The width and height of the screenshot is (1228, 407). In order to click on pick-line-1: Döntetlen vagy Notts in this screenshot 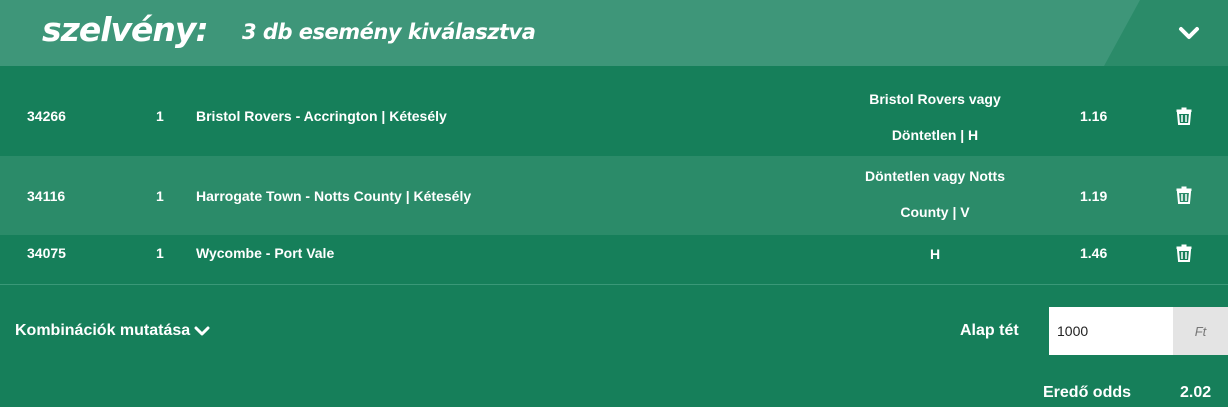, I will do `click(934, 176)`.